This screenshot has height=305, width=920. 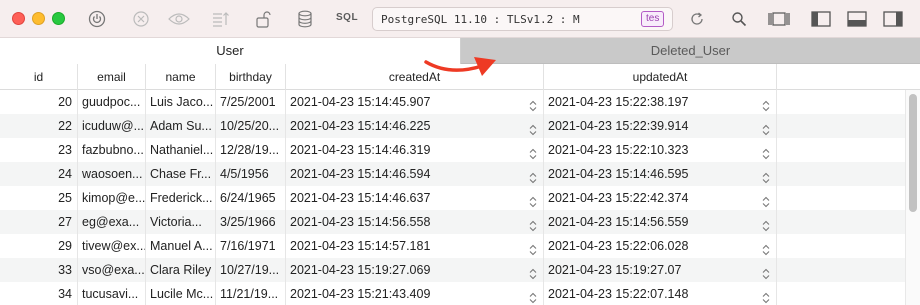 What do you see at coordinates (660, 270) in the screenshot?
I see `cell-updatedat: 2021-04-23 15:19:27.07` at bounding box center [660, 270].